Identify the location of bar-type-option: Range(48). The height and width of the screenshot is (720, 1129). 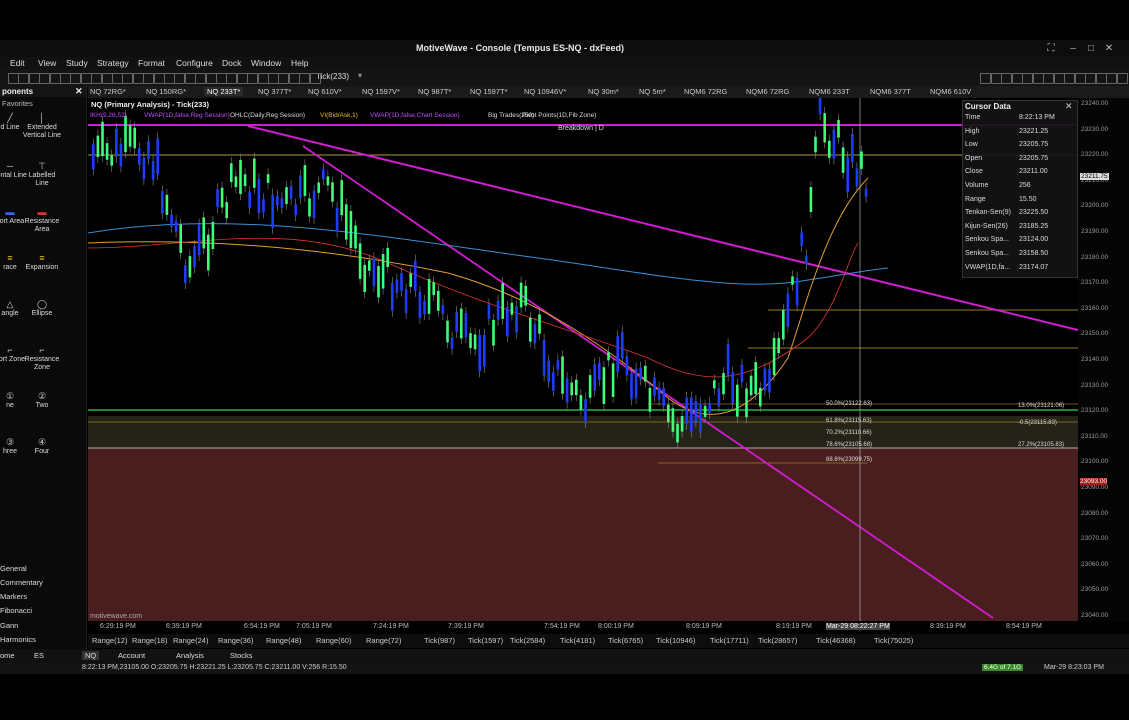
(283, 640).